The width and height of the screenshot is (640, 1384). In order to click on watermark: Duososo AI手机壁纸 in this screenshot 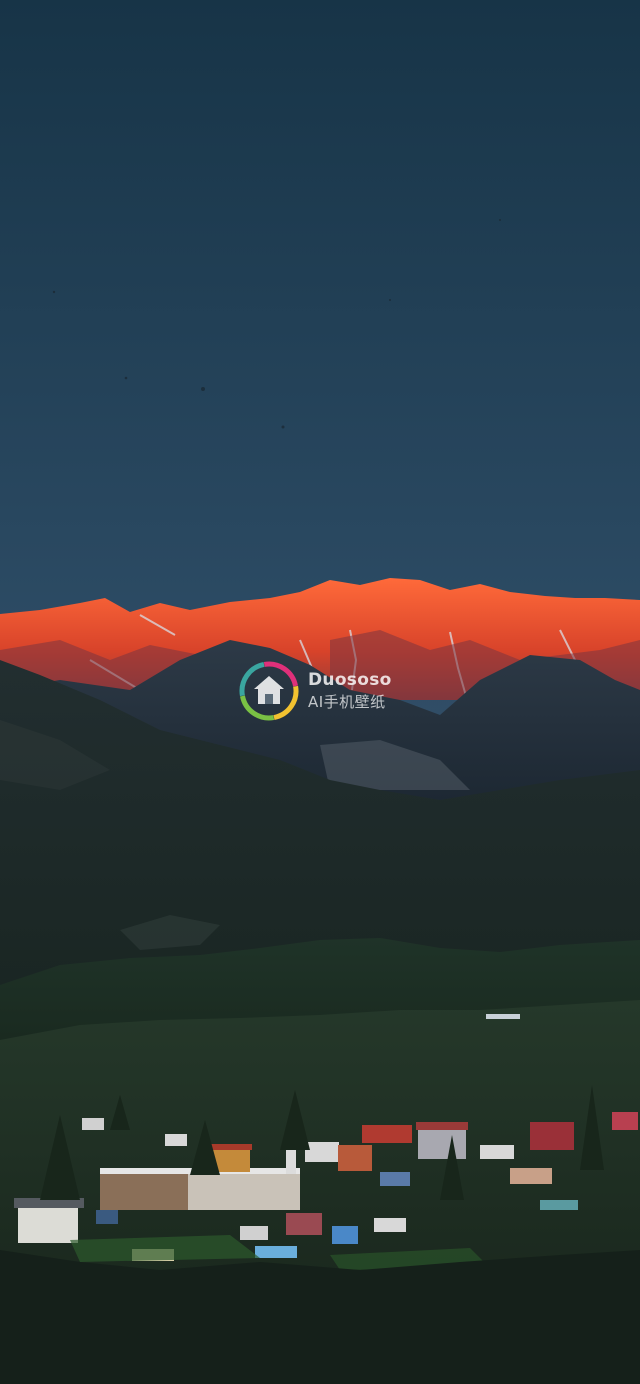, I will do `click(328, 691)`.